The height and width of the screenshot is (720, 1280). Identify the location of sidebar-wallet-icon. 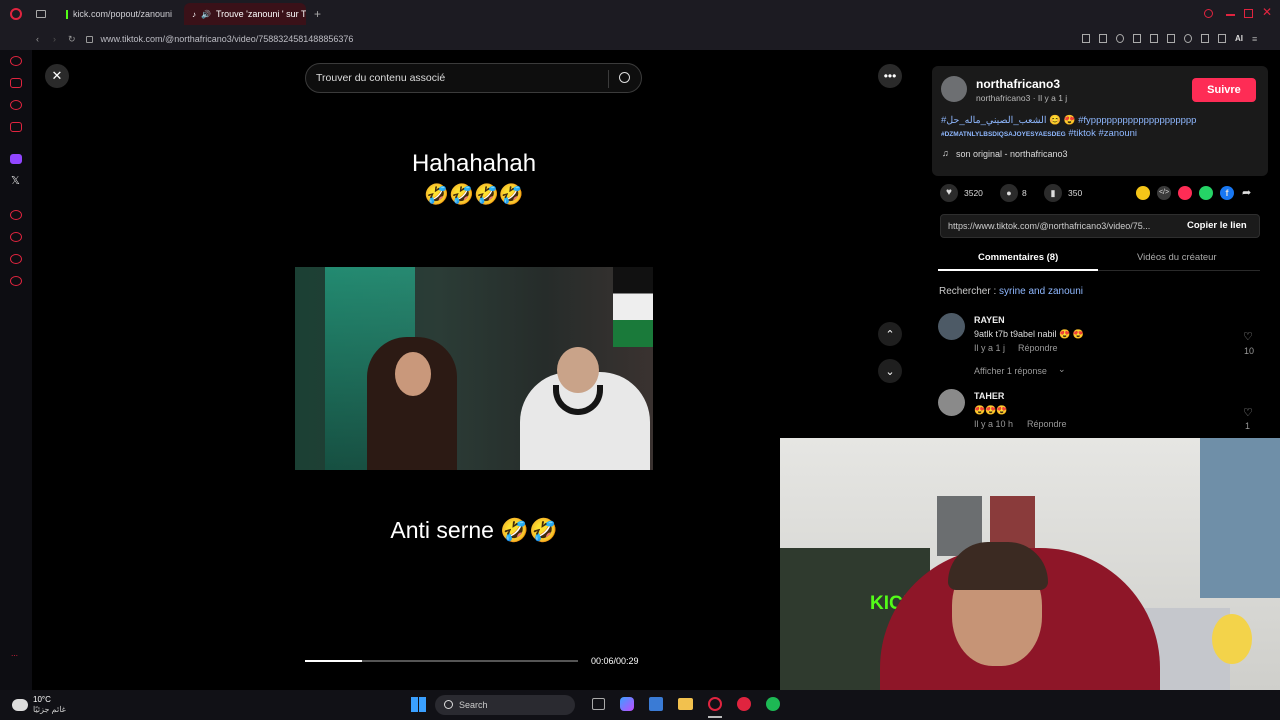
(16, 83).